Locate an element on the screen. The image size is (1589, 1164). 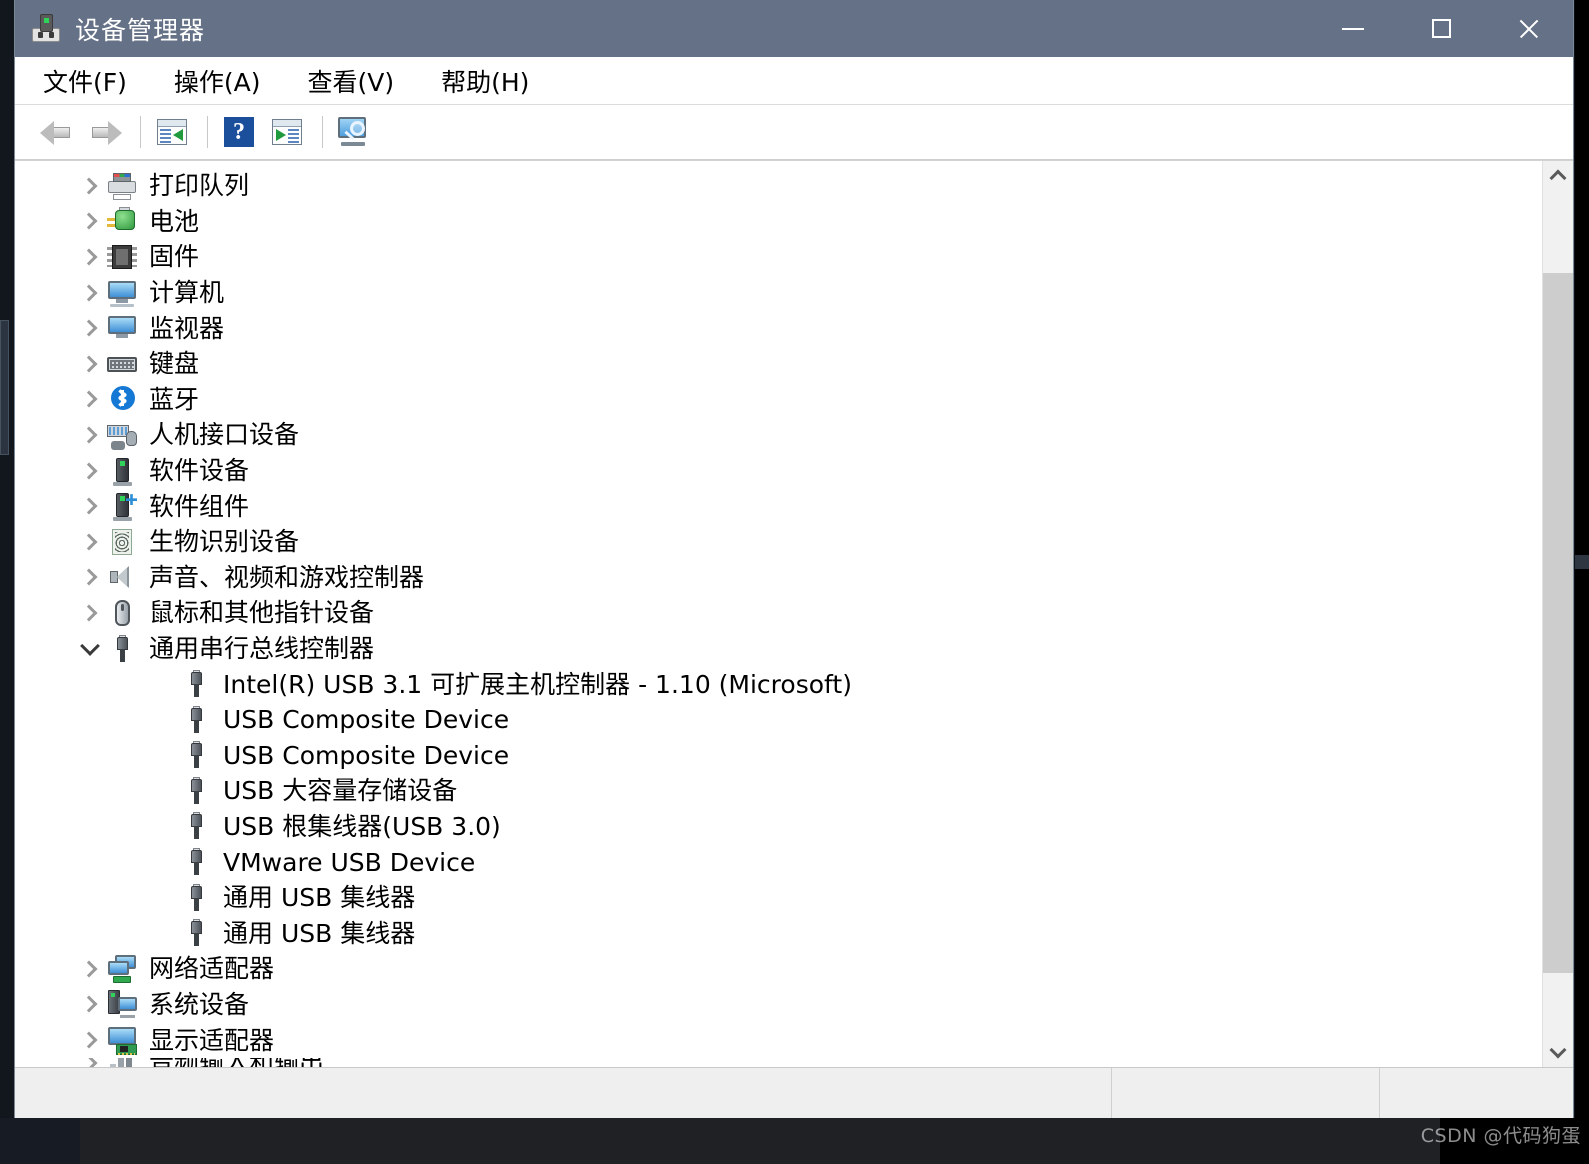
scrollbar-track is located at coordinates (1558, 614).